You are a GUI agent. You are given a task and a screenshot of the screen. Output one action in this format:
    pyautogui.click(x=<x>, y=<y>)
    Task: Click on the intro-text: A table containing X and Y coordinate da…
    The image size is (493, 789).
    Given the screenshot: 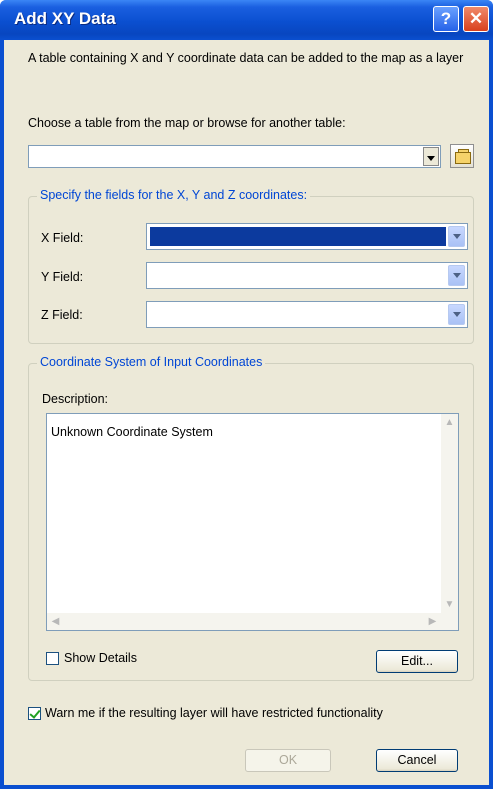 What is the action you would take?
    pyautogui.click(x=246, y=58)
    